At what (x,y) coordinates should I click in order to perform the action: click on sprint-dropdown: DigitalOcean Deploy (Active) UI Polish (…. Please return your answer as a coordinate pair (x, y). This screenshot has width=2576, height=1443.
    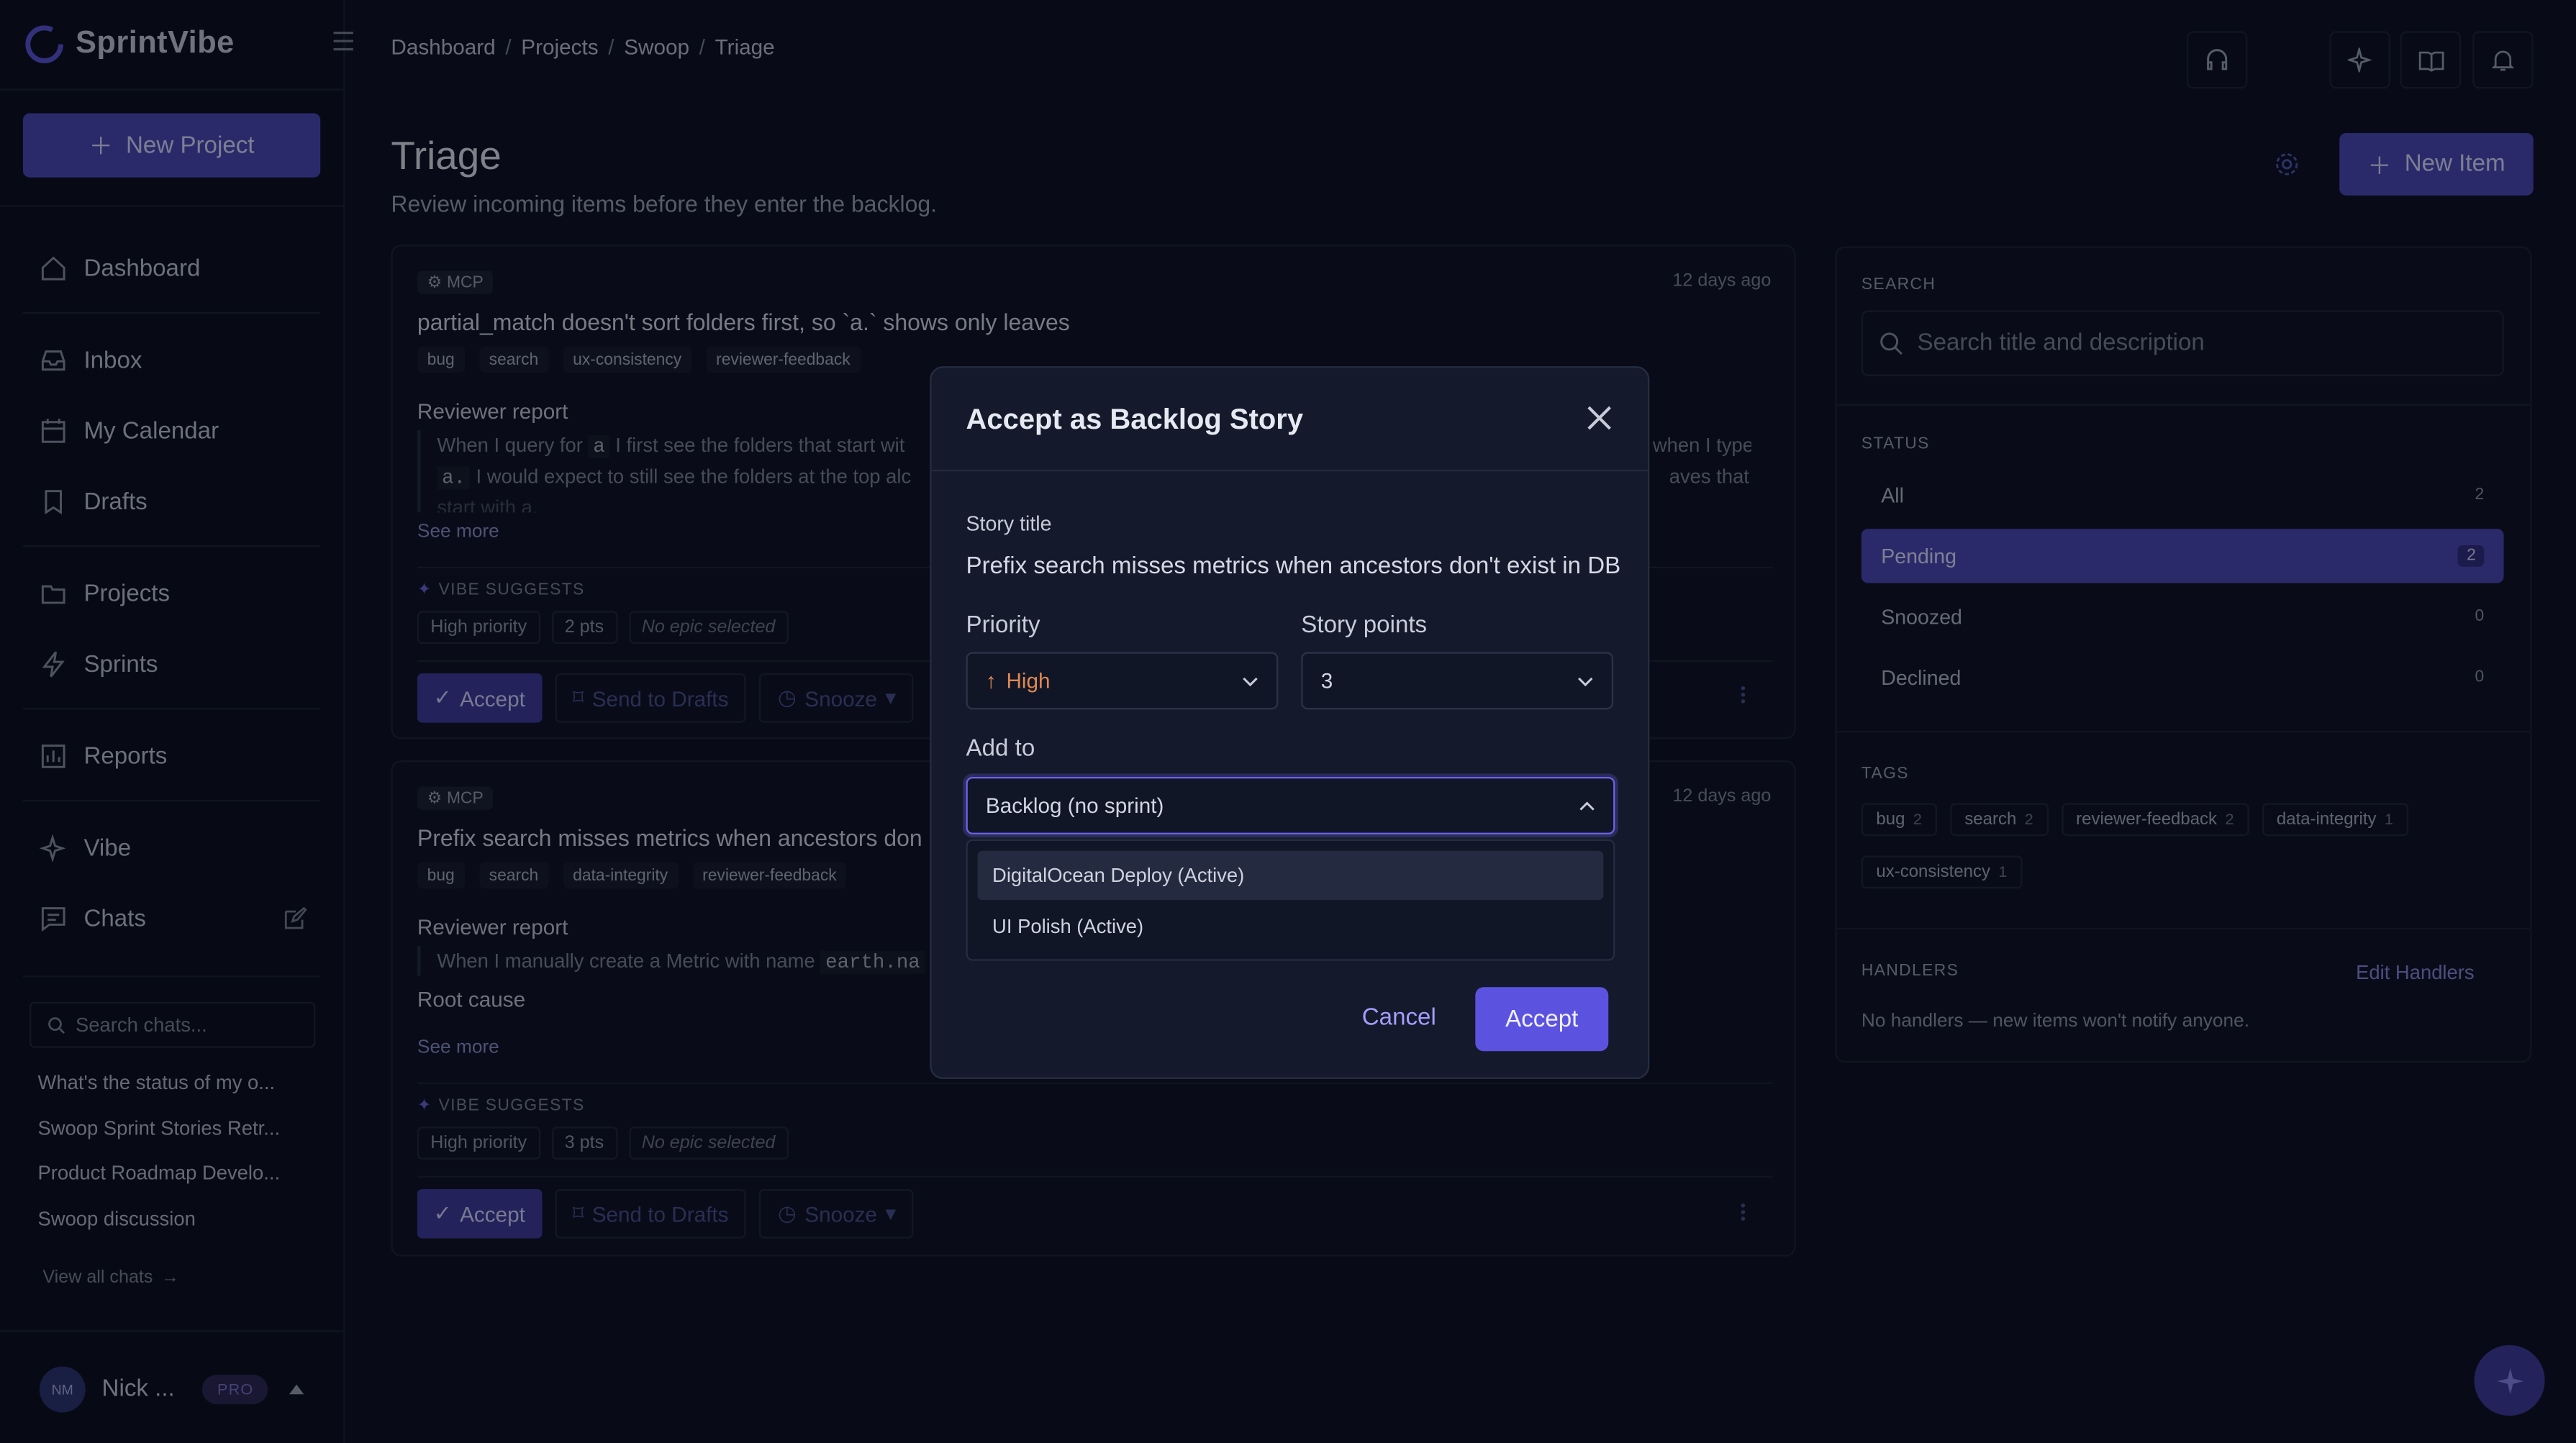
    Looking at the image, I should click on (1290, 900).